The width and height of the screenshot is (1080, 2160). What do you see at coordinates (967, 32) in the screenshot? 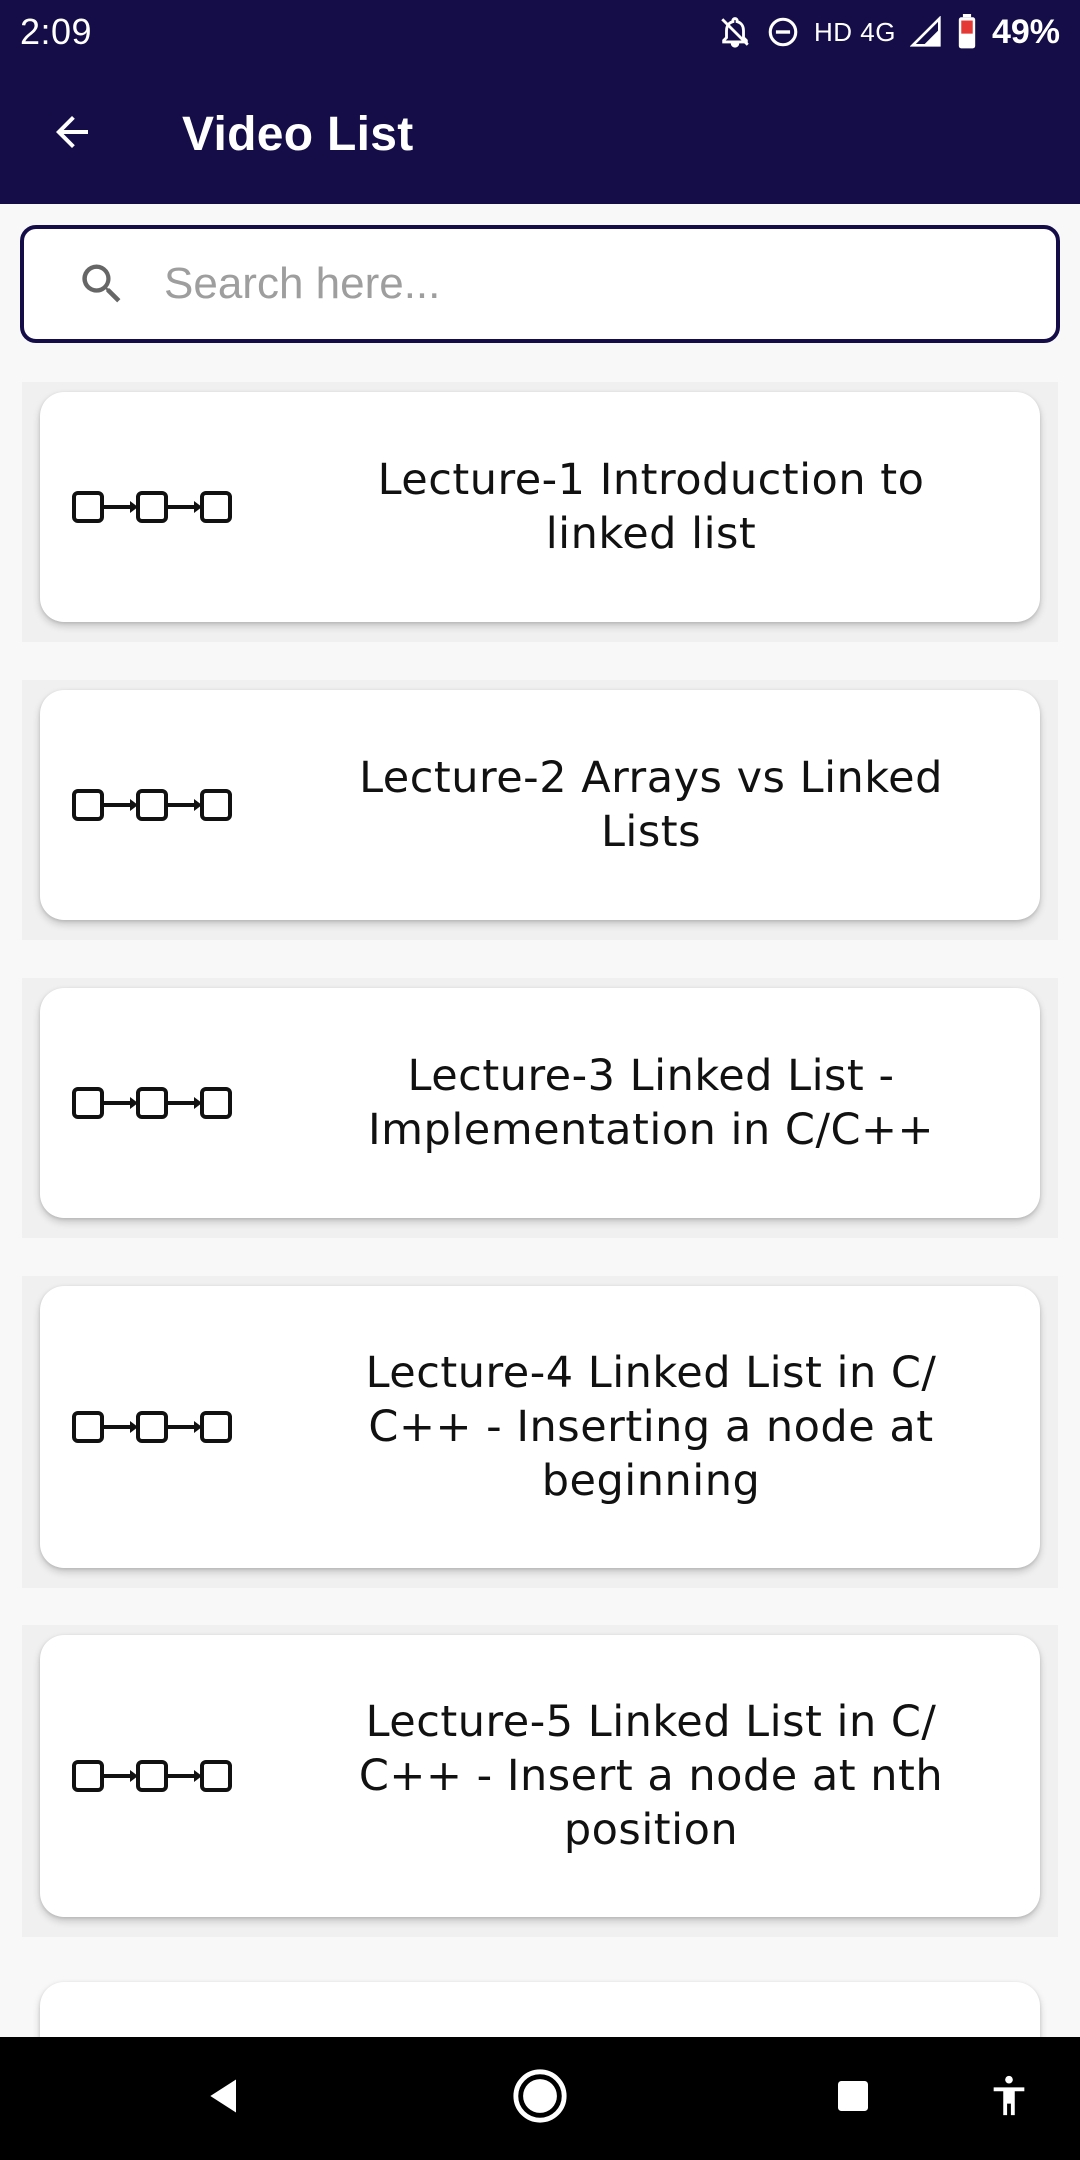
I see `battery-icon` at bounding box center [967, 32].